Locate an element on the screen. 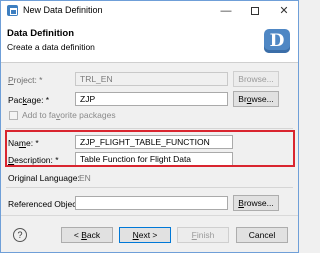  referenced-object-label: Referenced Object: is located at coordinates (45, 204).